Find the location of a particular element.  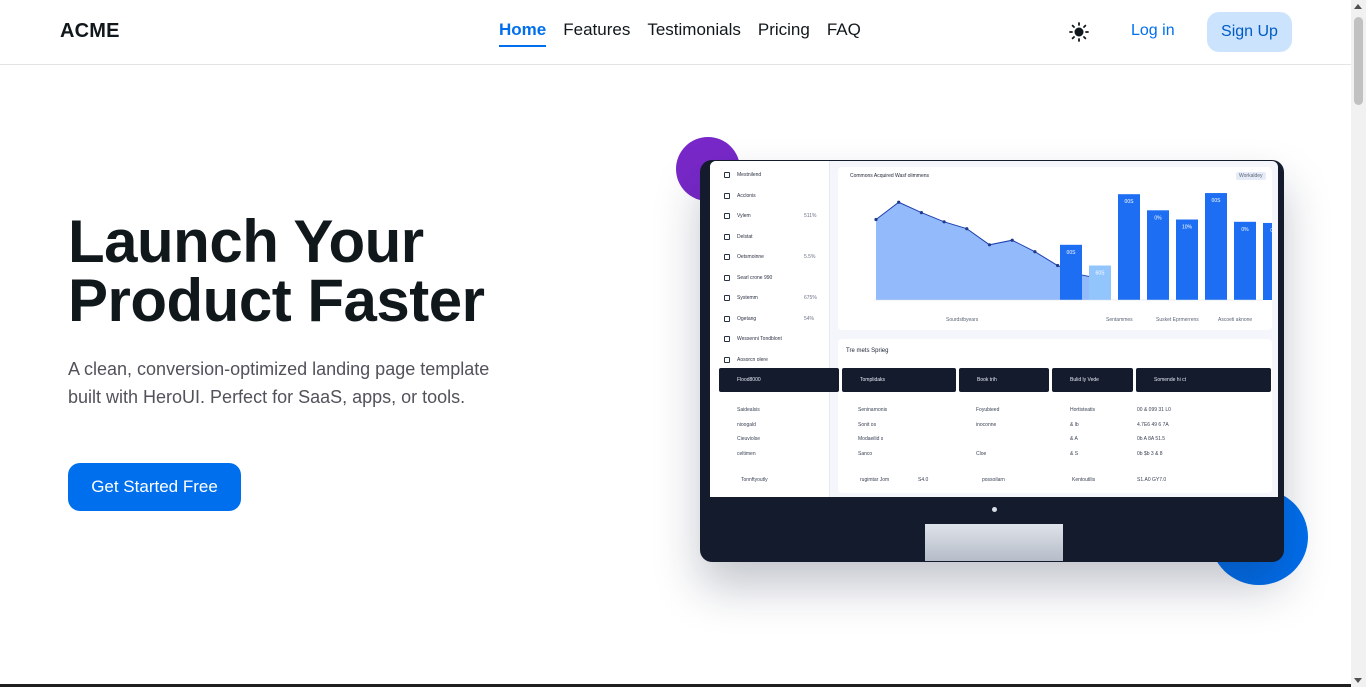

nav-link-faq: FAQ is located at coordinates (844, 33).